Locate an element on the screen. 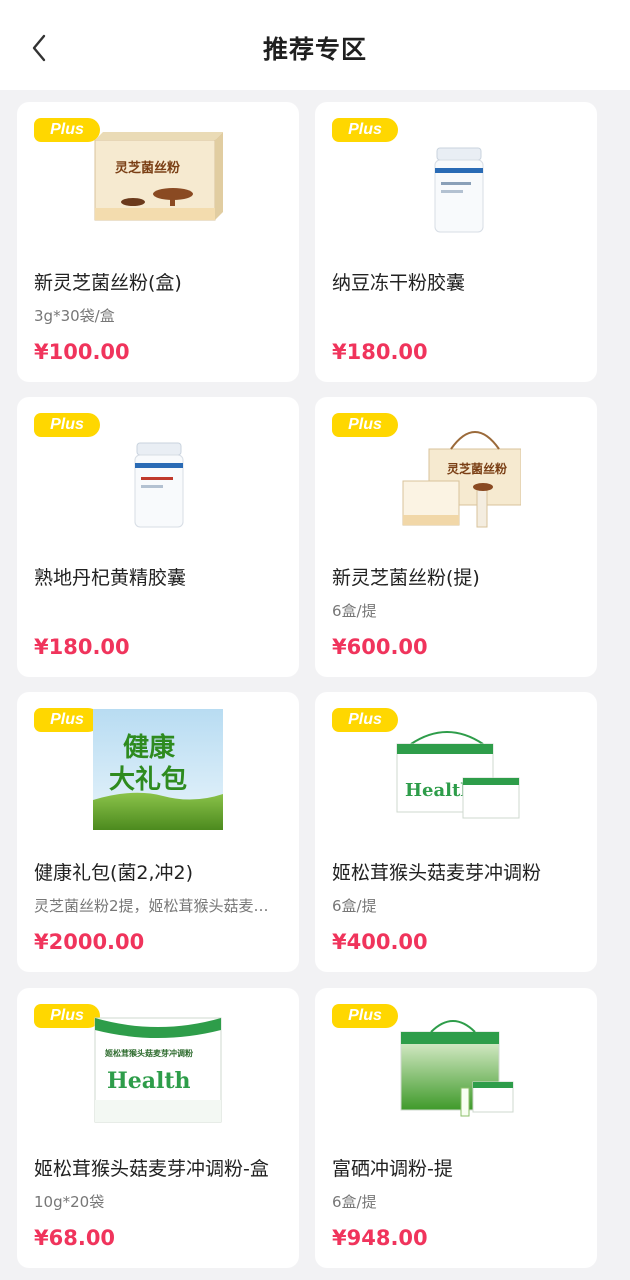 The height and width of the screenshot is (1280, 630). product-spec: 10g*20袋 is located at coordinates (69, 1202).